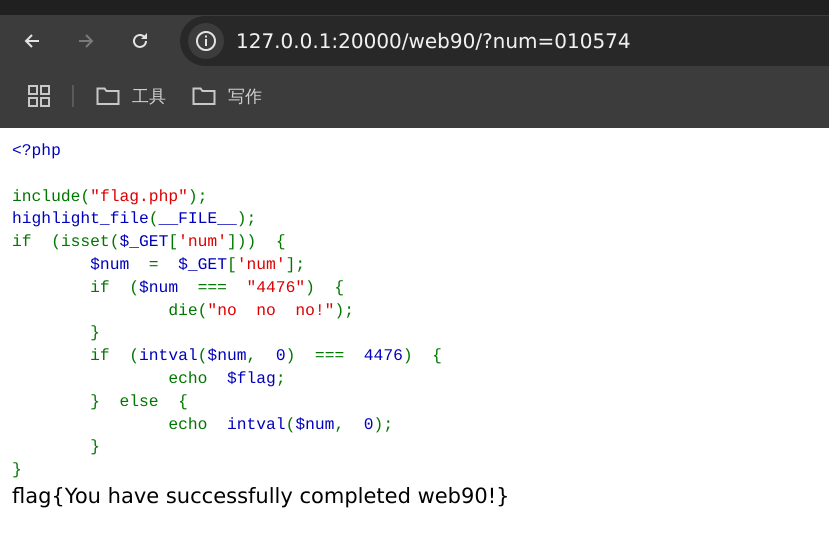  Describe the element at coordinates (227, 96) in the screenshot. I see `bookmark-folder: 写作` at that location.